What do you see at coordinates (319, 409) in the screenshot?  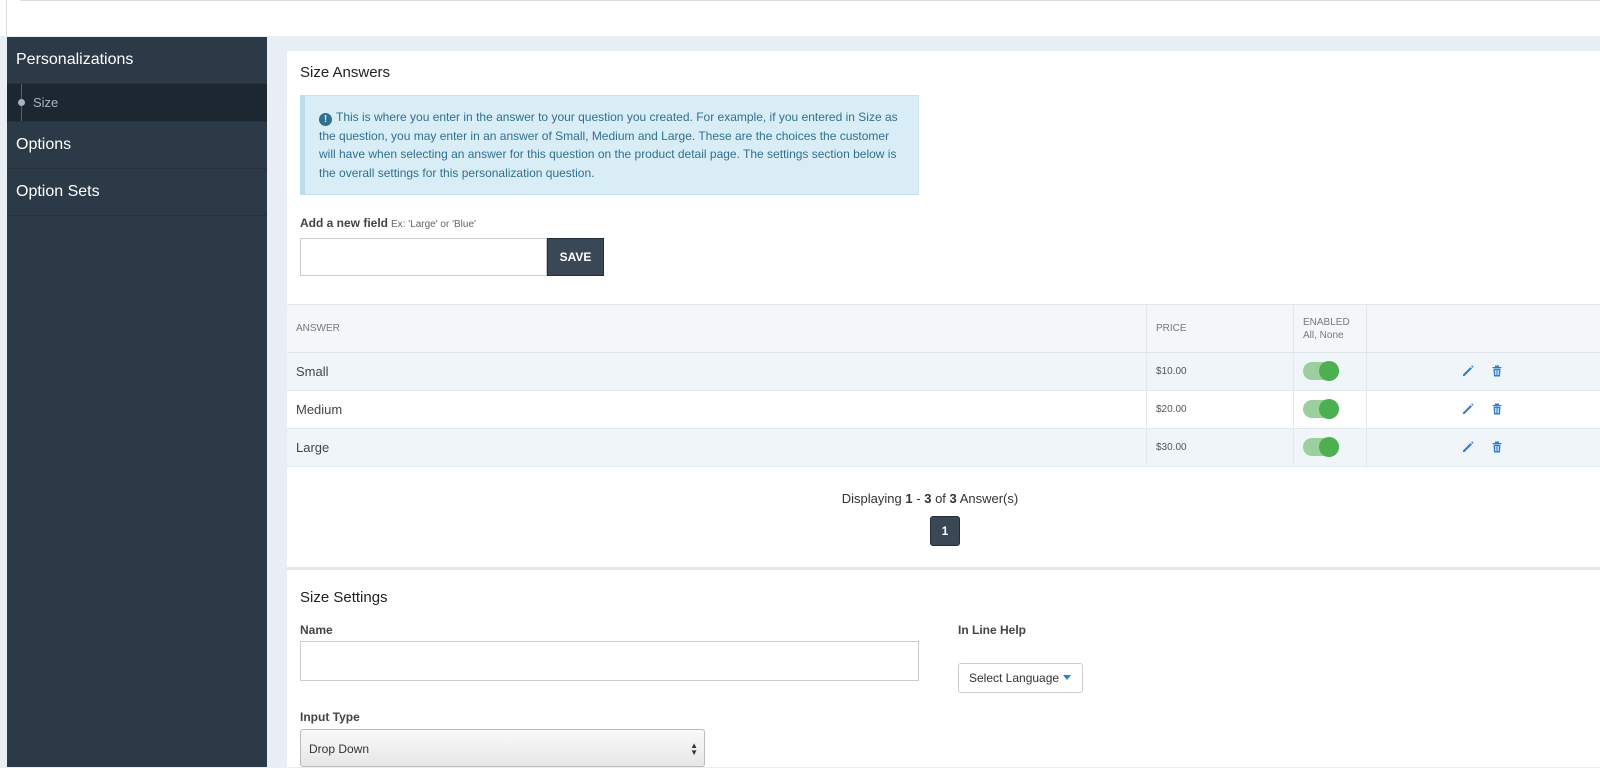 I see `answer-cell: Medium` at bounding box center [319, 409].